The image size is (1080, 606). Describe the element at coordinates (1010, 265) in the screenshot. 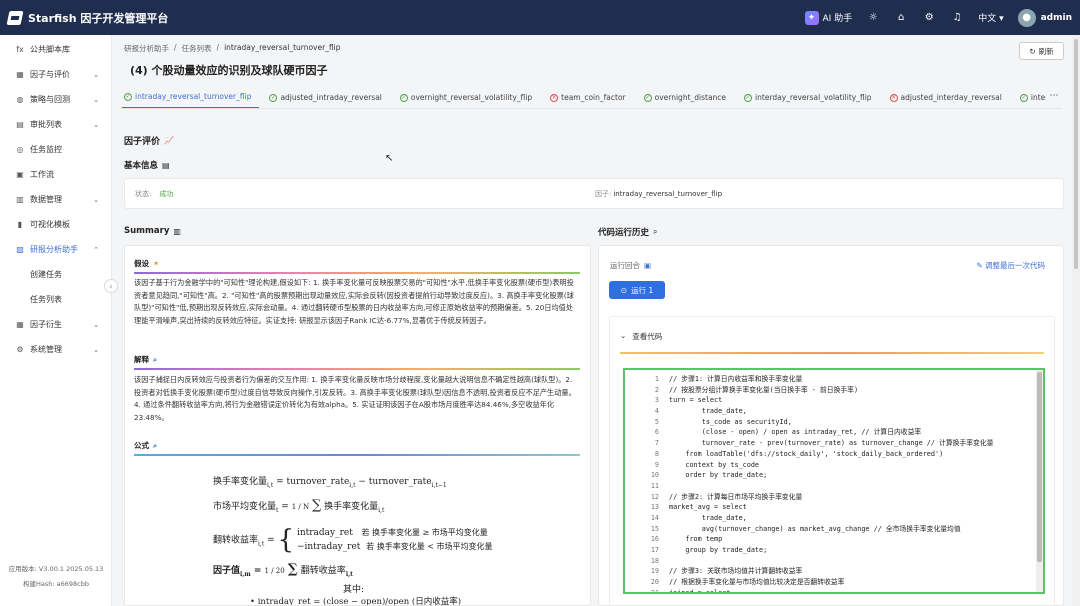

I see `adjust-last-code-link: ✎ 调整最后一次代码` at that location.